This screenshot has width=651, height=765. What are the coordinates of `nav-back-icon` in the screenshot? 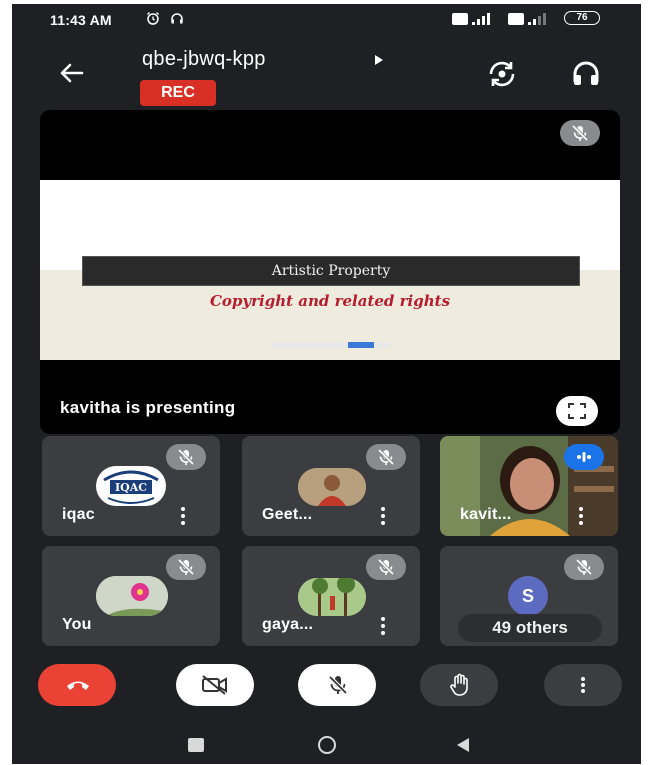 It's located at (463, 745).